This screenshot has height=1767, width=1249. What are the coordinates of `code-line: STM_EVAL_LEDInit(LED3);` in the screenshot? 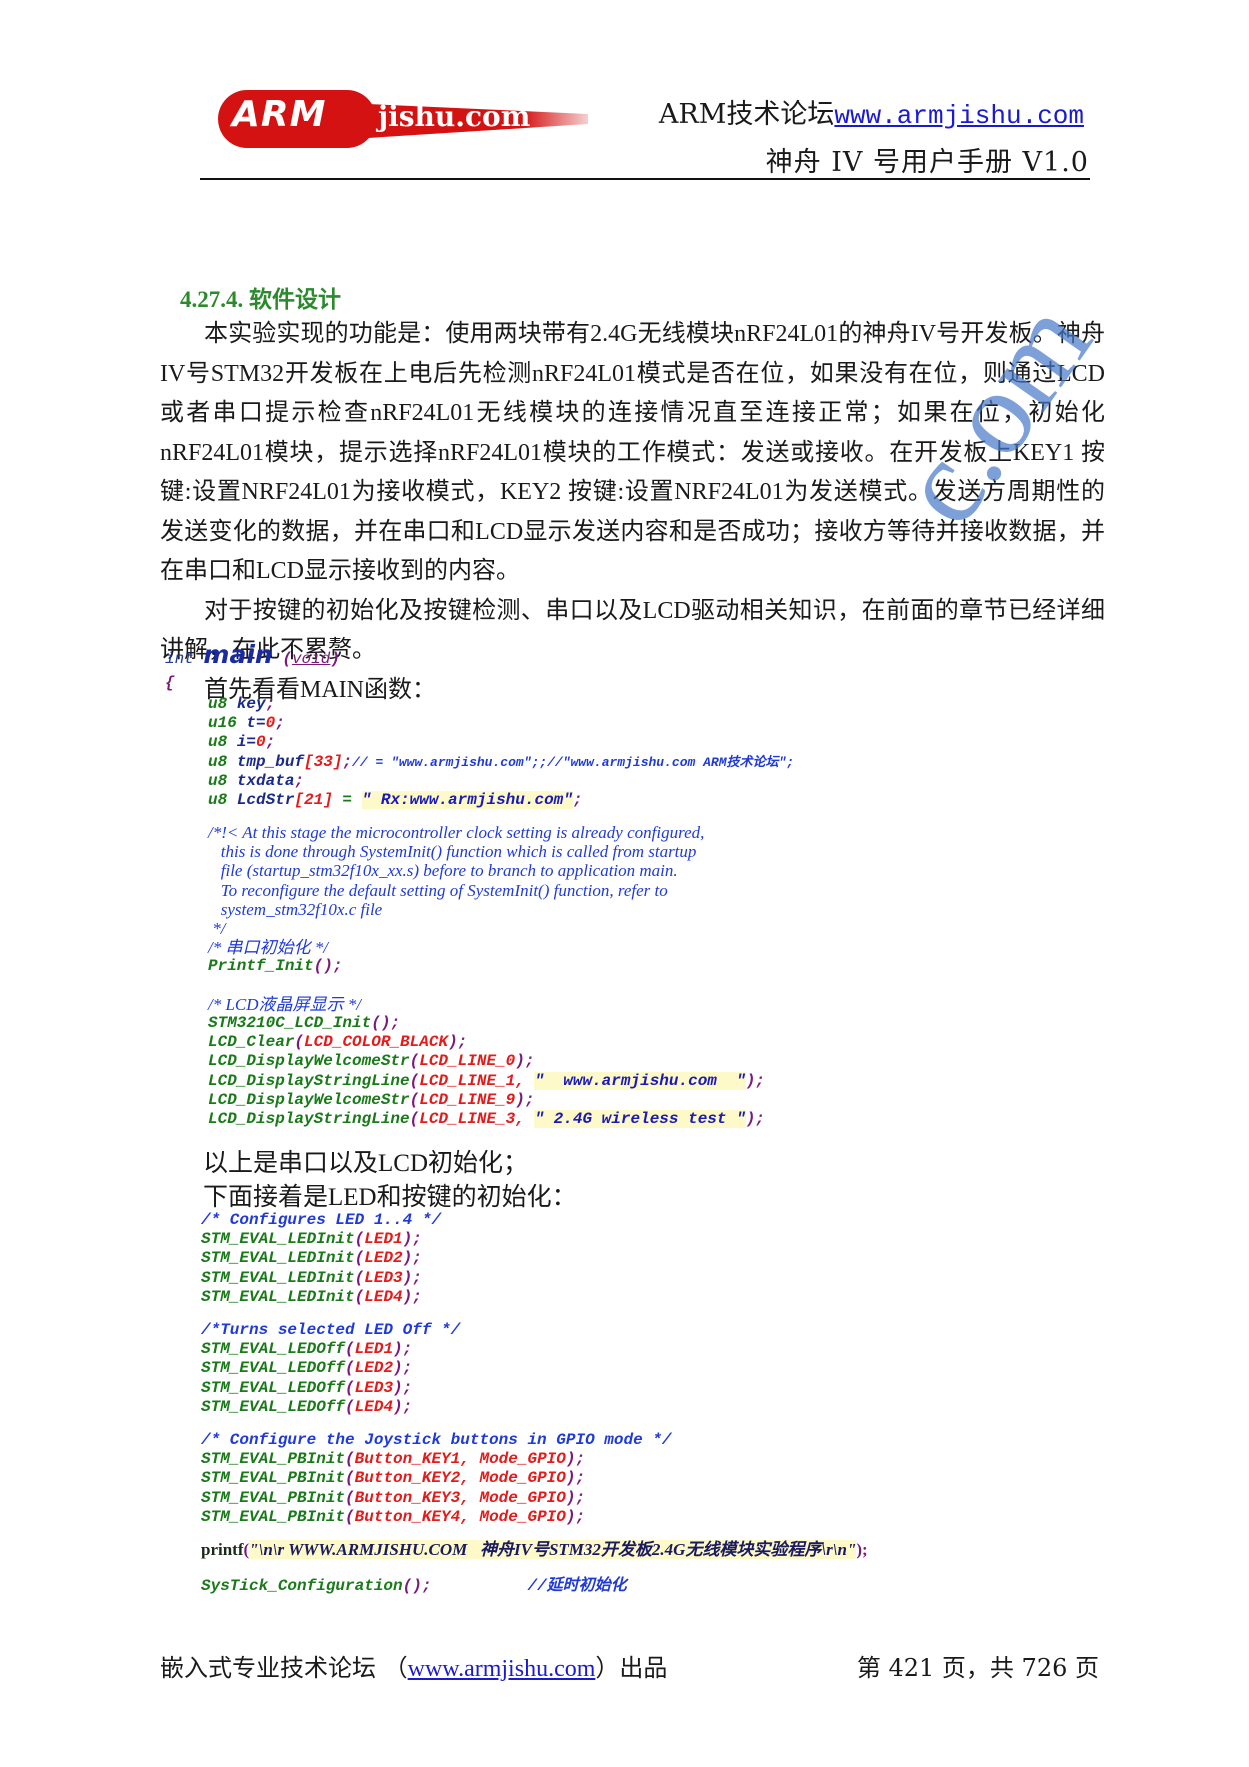 It's located at (311, 1277).